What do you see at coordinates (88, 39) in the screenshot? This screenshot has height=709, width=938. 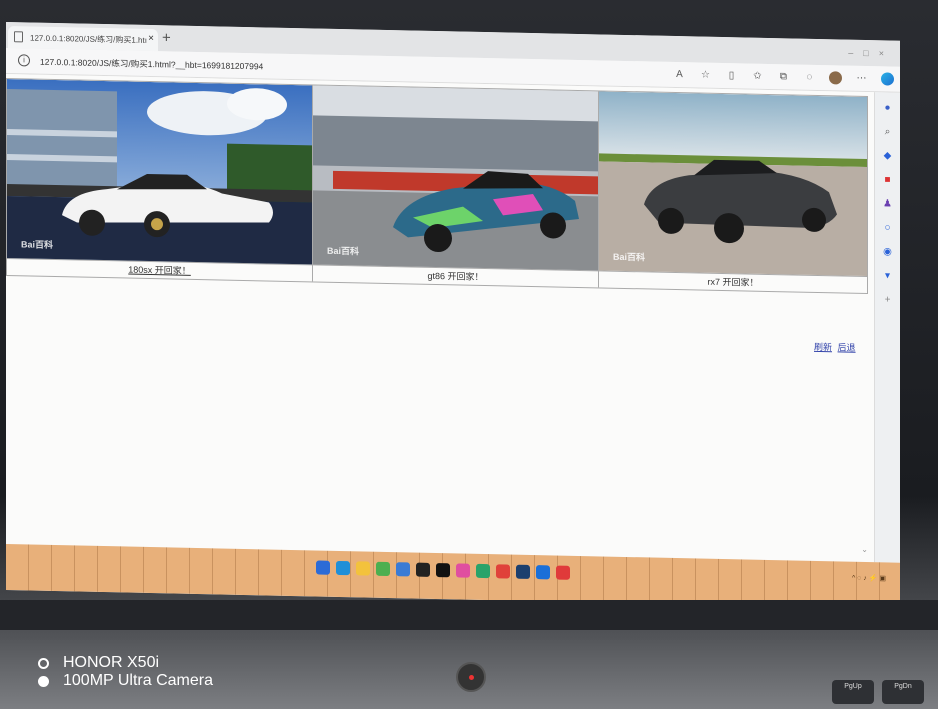 I see `tab-title: 127.0.0.1:8020/JS/练习/购买1.htı` at bounding box center [88, 39].